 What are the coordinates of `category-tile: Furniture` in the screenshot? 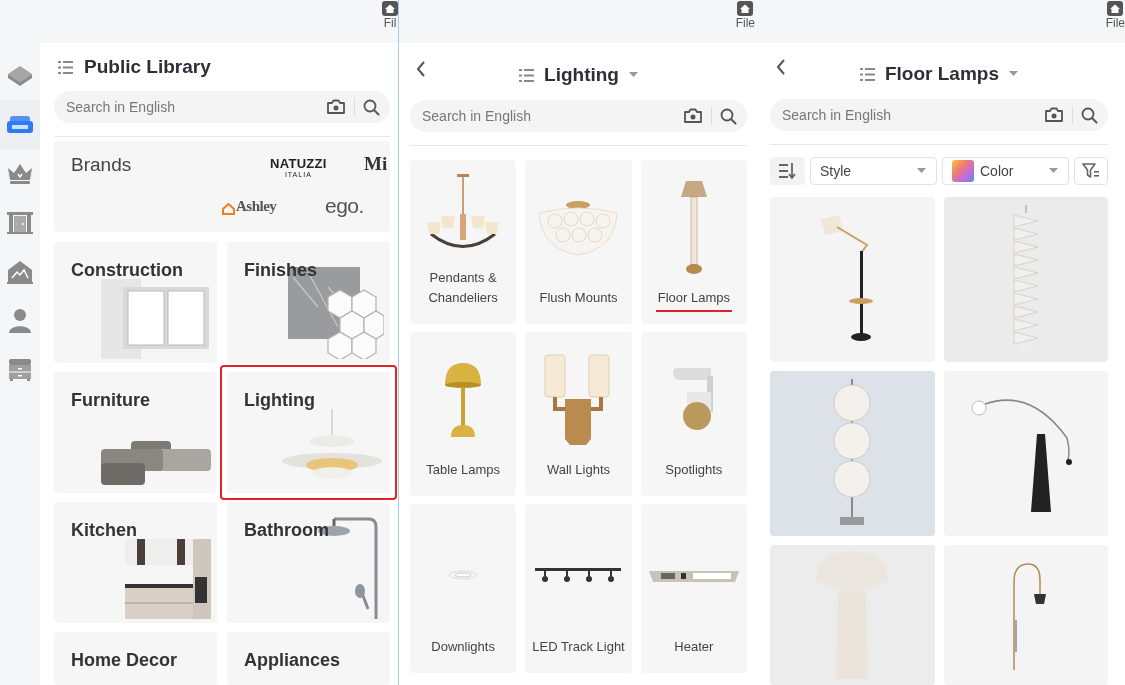 It's located at (135, 432).